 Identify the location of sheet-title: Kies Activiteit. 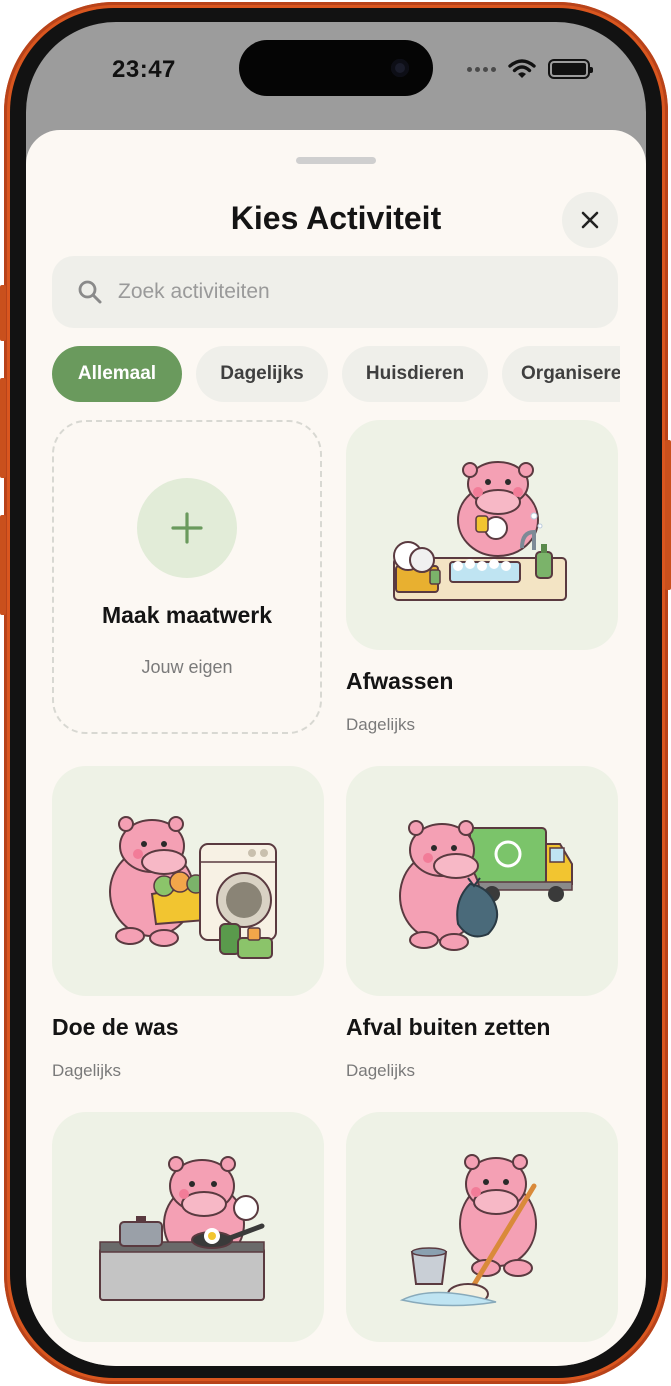
(336, 218).